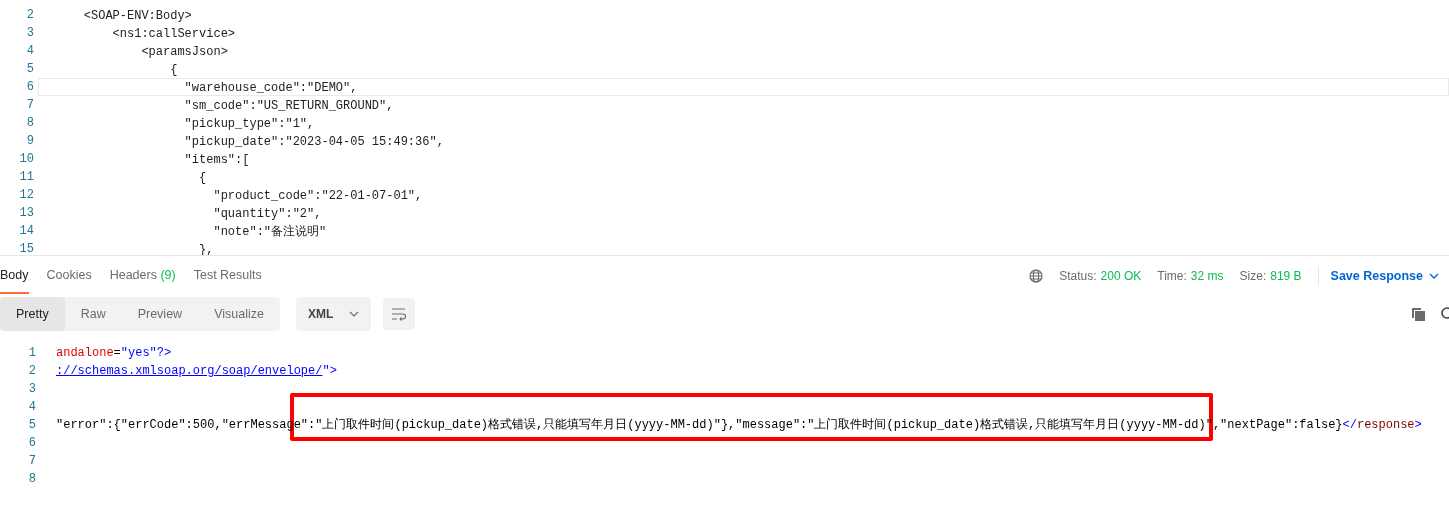  What do you see at coordinates (93, 314) in the screenshot?
I see `view-mode-tab: Raw` at bounding box center [93, 314].